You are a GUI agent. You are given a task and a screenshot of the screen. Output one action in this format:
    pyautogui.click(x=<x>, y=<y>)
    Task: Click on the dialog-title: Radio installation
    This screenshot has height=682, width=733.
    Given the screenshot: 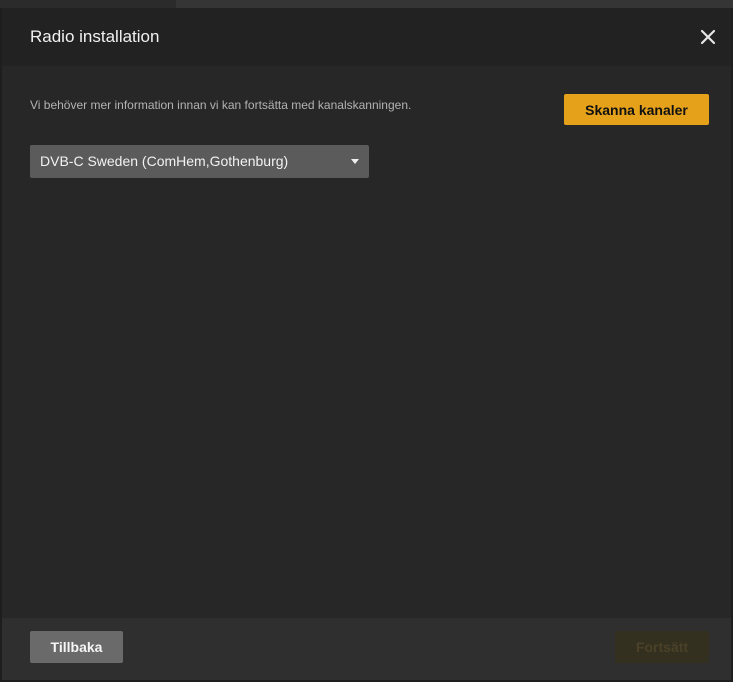 What is the action you would take?
    pyautogui.click(x=95, y=36)
    